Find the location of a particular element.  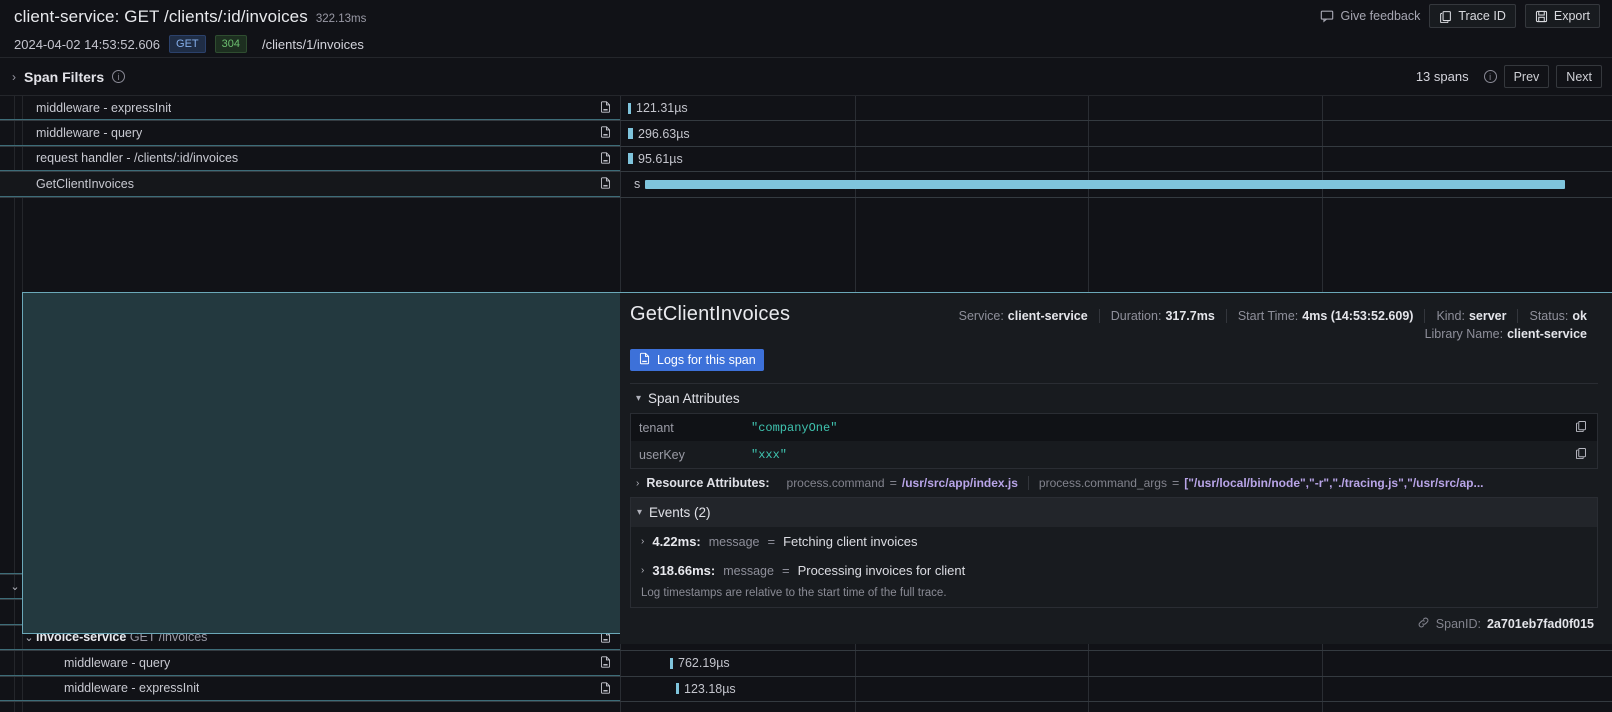

span-row-timing-cell: 95.61µs is located at coordinates (1116, 159).